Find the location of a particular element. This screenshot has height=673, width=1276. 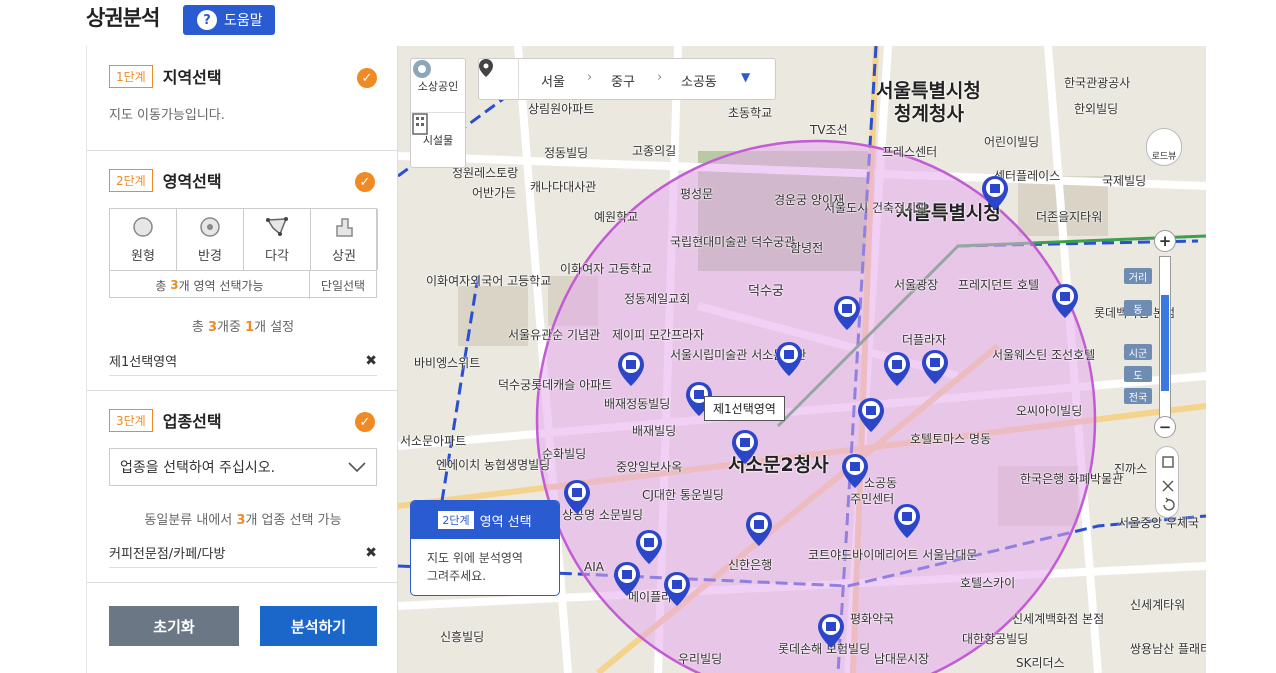

building-icon is located at coordinates (420, 124).